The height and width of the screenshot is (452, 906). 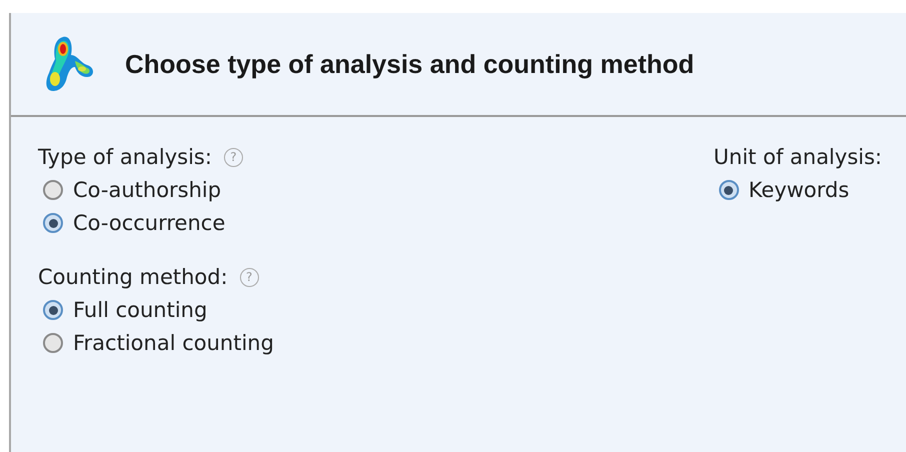 What do you see at coordinates (798, 190) in the screenshot?
I see `radio-option: Keywords` at bounding box center [798, 190].